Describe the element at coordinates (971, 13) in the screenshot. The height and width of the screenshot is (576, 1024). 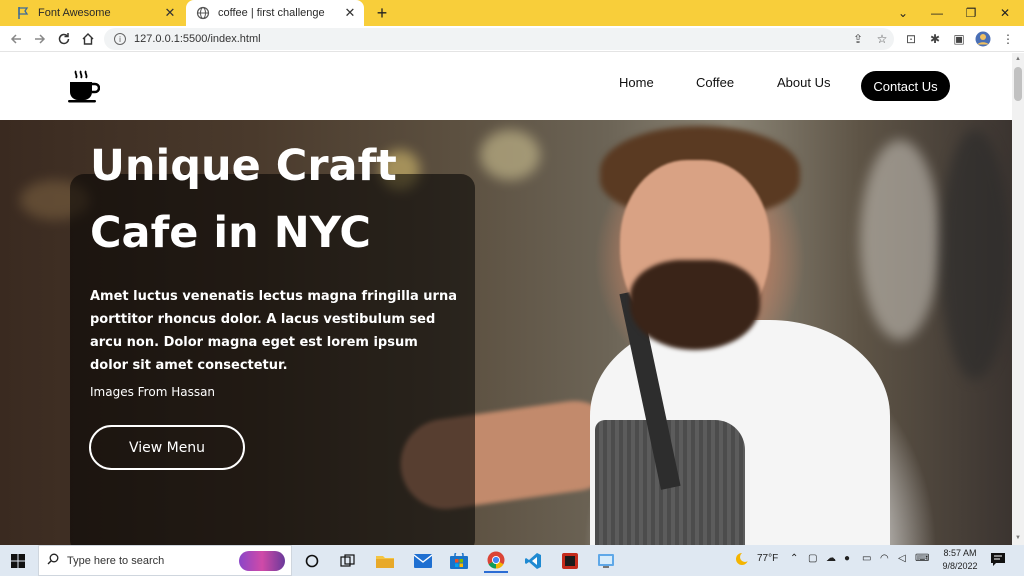
I see `restore-button: ❐` at that location.